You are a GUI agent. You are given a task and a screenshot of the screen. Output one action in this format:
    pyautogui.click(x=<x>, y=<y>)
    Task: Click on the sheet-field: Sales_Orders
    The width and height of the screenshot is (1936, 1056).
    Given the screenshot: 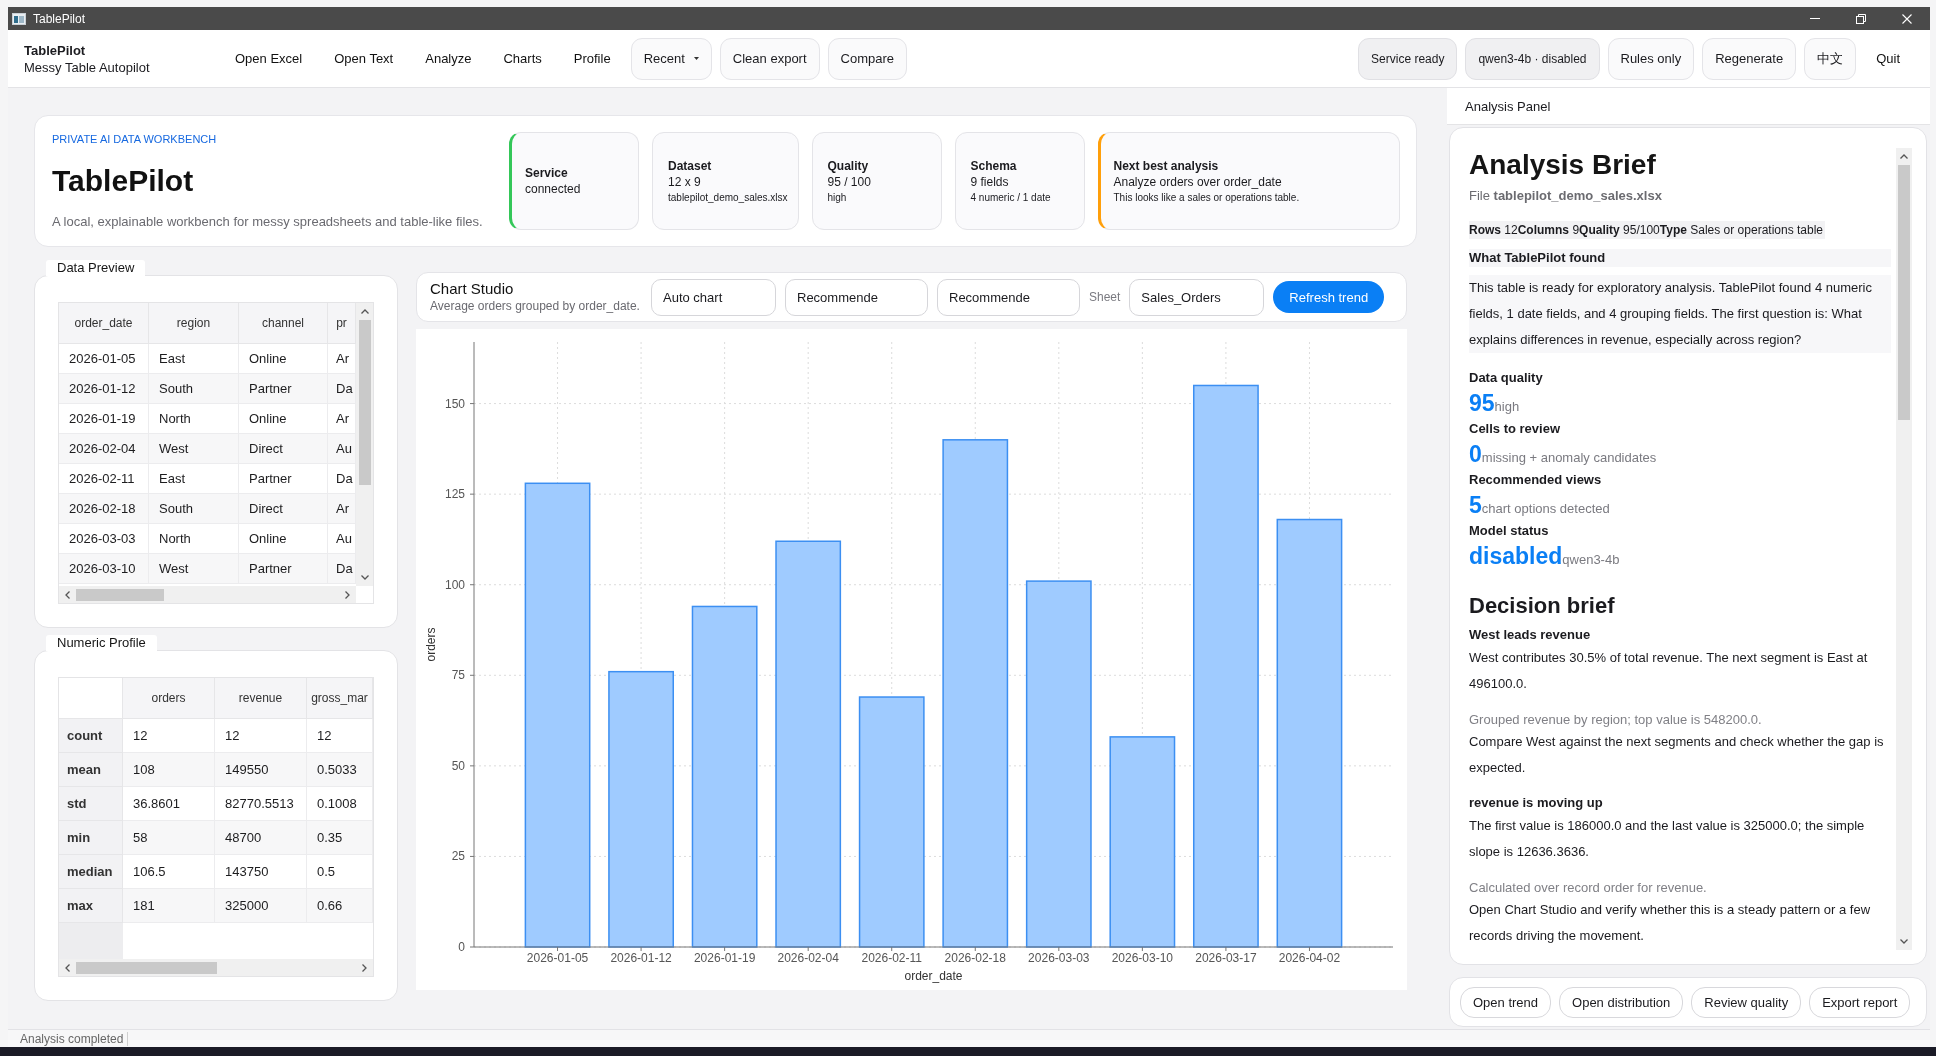 What is the action you would take?
    pyautogui.click(x=1197, y=297)
    